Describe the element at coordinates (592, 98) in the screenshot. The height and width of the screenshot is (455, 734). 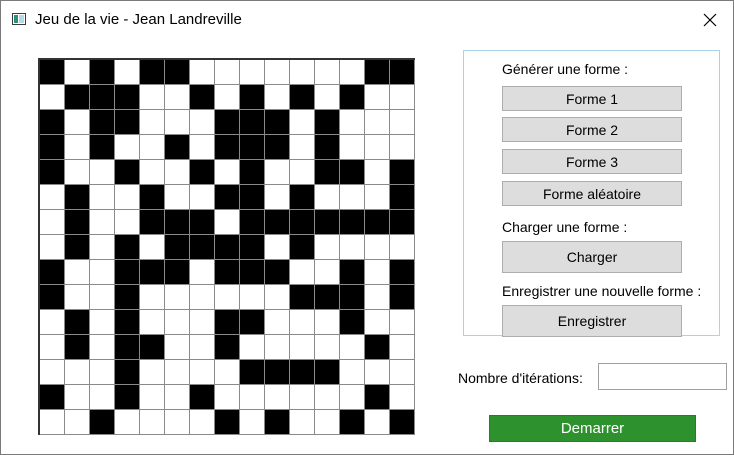
I see `shape-1-button: Forme 1` at that location.